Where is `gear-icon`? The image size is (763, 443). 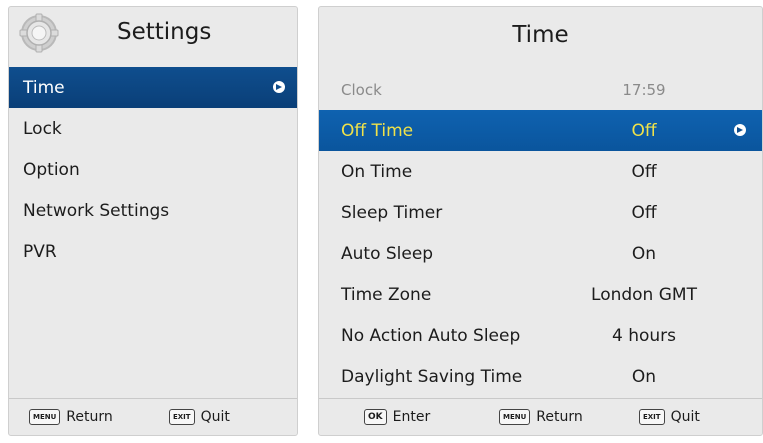
gear-icon is located at coordinates (39, 33).